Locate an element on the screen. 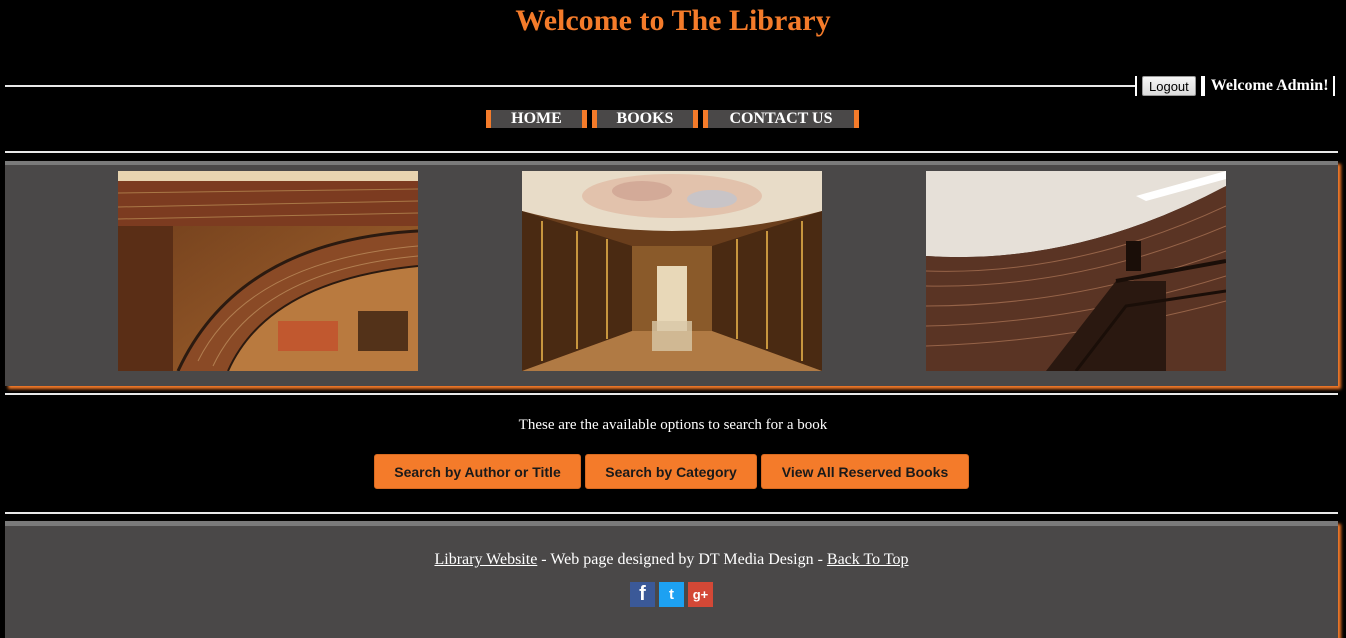  library-website-link: Library Website is located at coordinates (485, 559).